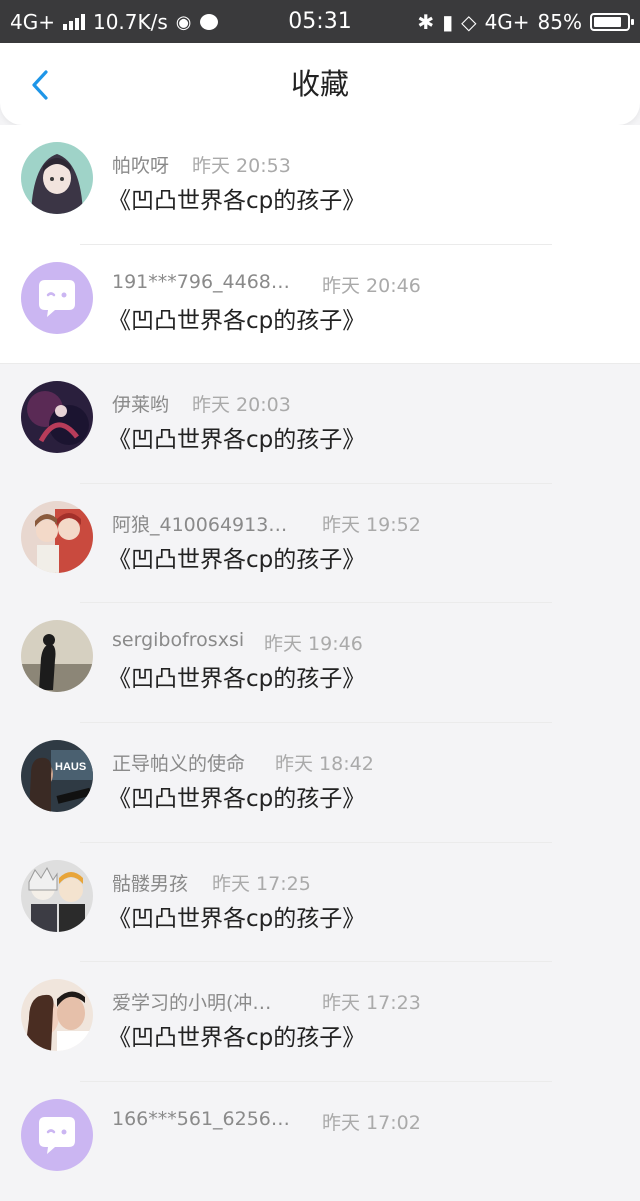 The height and width of the screenshot is (1201, 640). What do you see at coordinates (150, 883) in the screenshot?
I see `user-name: 骷髅男孩` at bounding box center [150, 883].